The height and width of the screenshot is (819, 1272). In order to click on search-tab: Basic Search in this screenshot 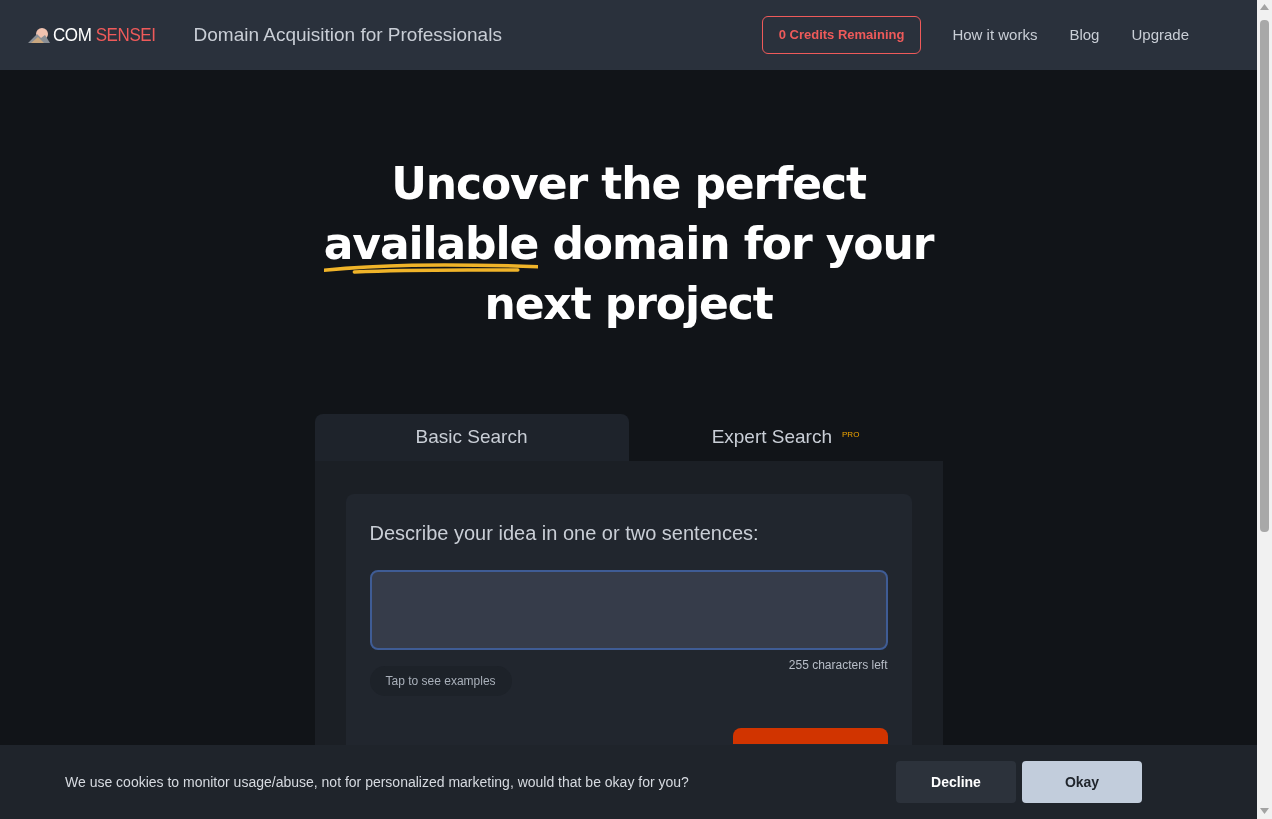, I will do `click(471, 437)`.